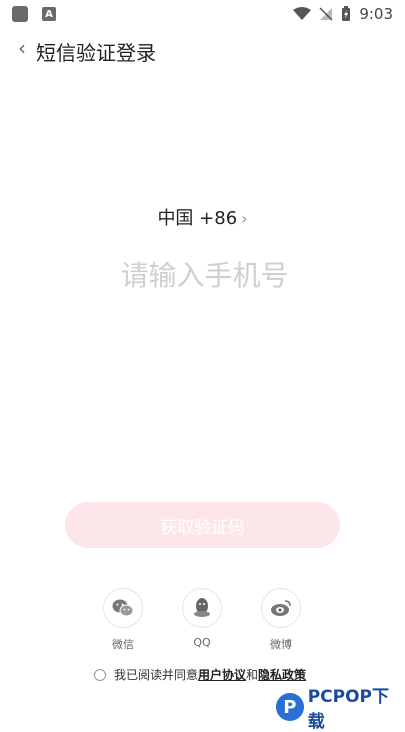 The width and height of the screenshot is (405, 732). What do you see at coordinates (202, 618) in the screenshot?
I see `qq-login-button: QQ` at bounding box center [202, 618].